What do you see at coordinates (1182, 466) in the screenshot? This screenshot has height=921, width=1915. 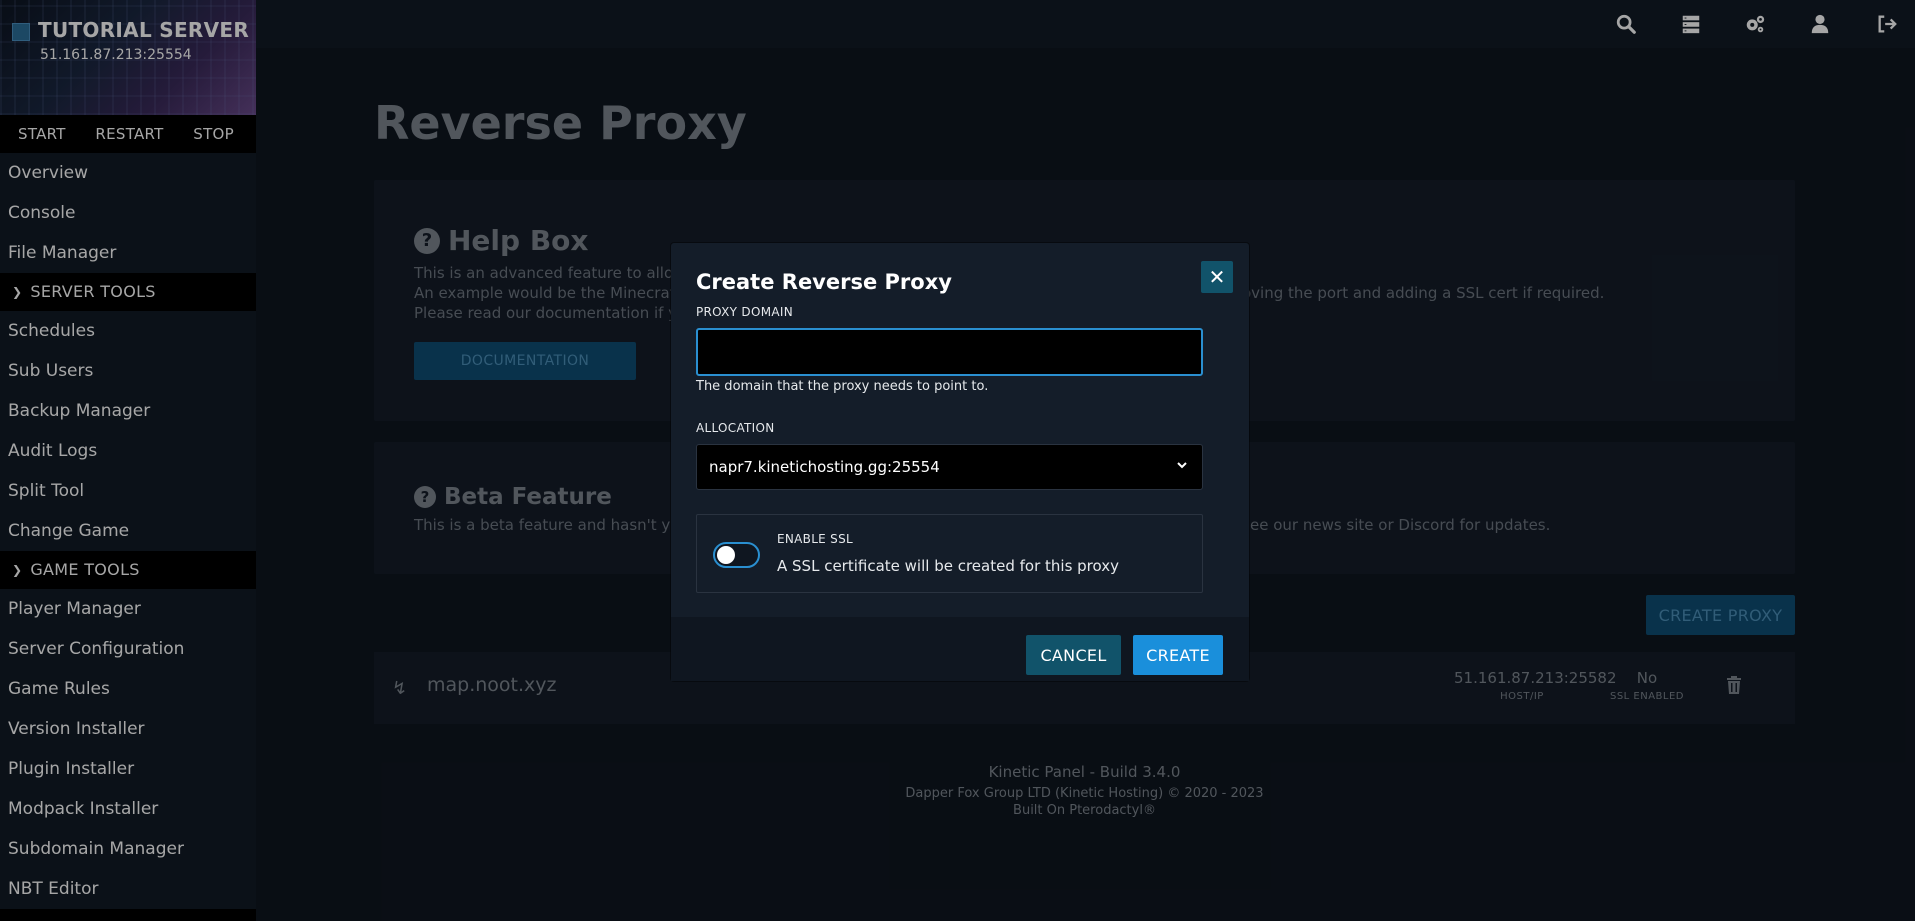 I see `chevron-down-icon` at bounding box center [1182, 466].